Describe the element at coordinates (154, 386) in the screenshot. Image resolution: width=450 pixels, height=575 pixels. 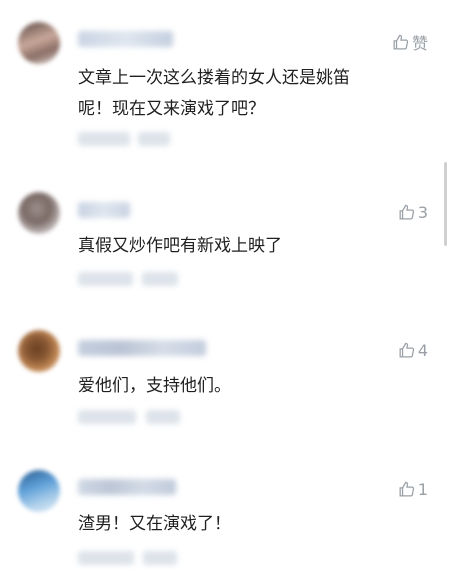
I see `comment-text: 爱他们，支持他们。` at that location.